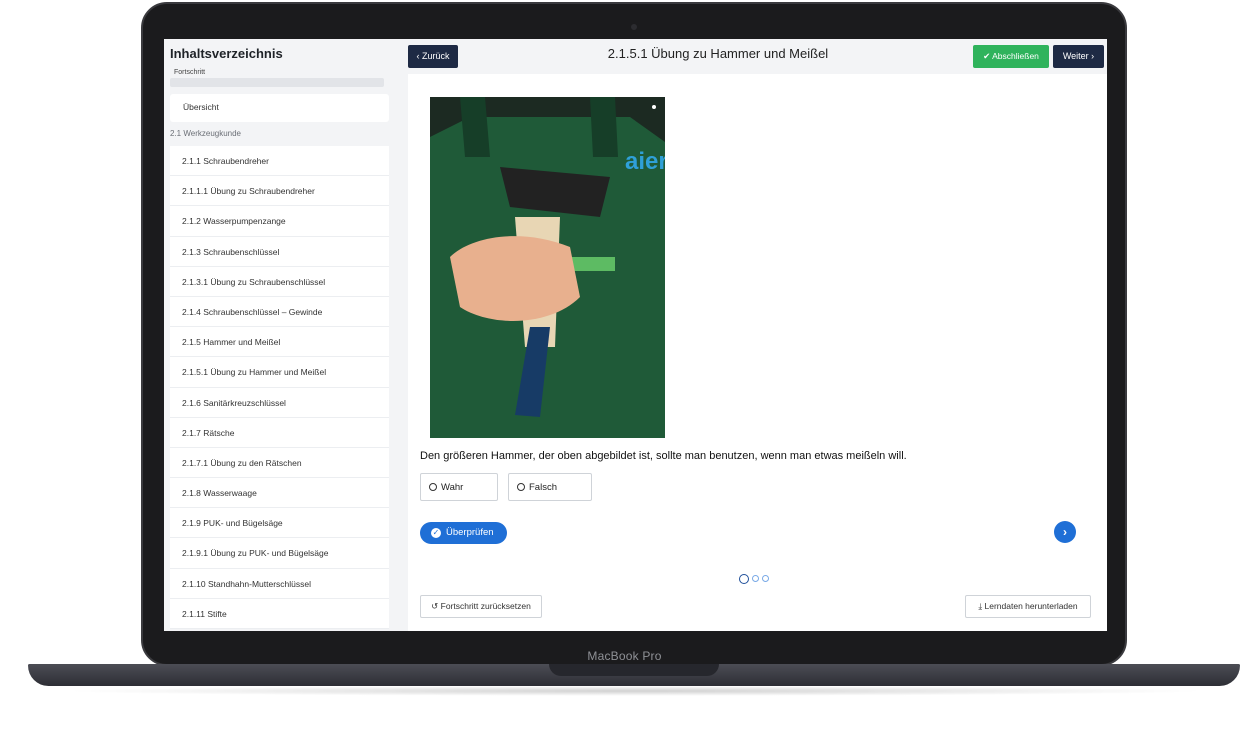 Image resolution: width=1249 pixels, height=738 pixels. I want to click on sidebar-item: 2.1.6 Sanitärkreuzschlüssel, so click(279, 403).